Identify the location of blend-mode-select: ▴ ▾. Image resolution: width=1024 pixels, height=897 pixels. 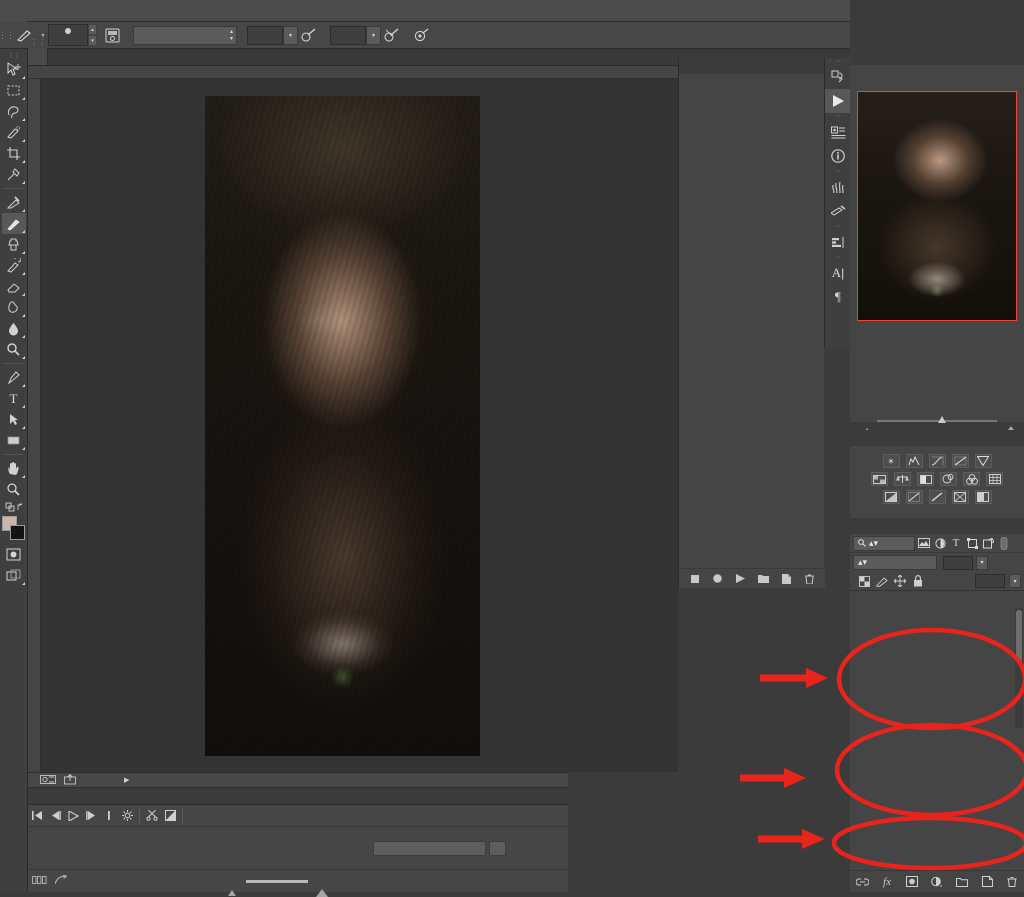
(185, 35).